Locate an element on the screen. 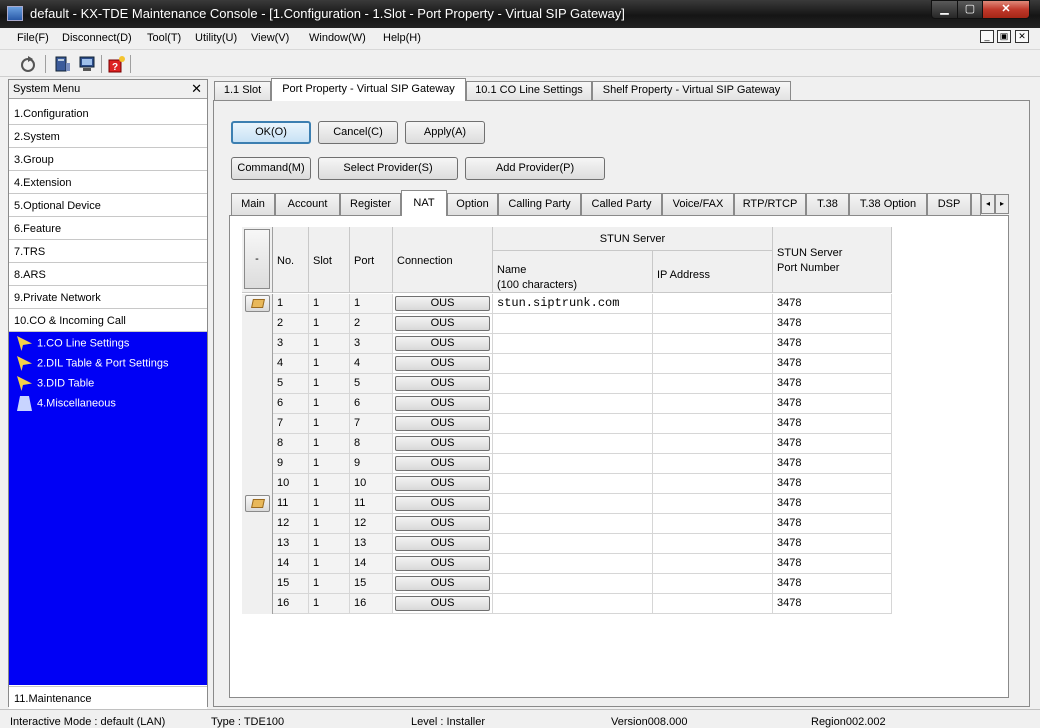  close-button: ✕ is located at coordinates (1006, 9).